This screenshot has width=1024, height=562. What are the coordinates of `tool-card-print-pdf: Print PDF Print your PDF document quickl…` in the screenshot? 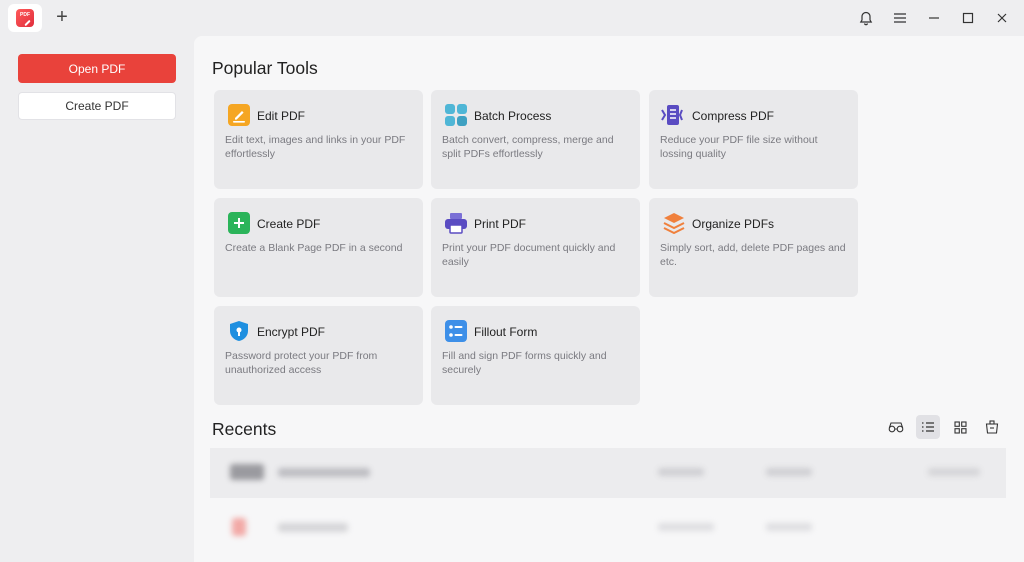 It's located at (535, 247).